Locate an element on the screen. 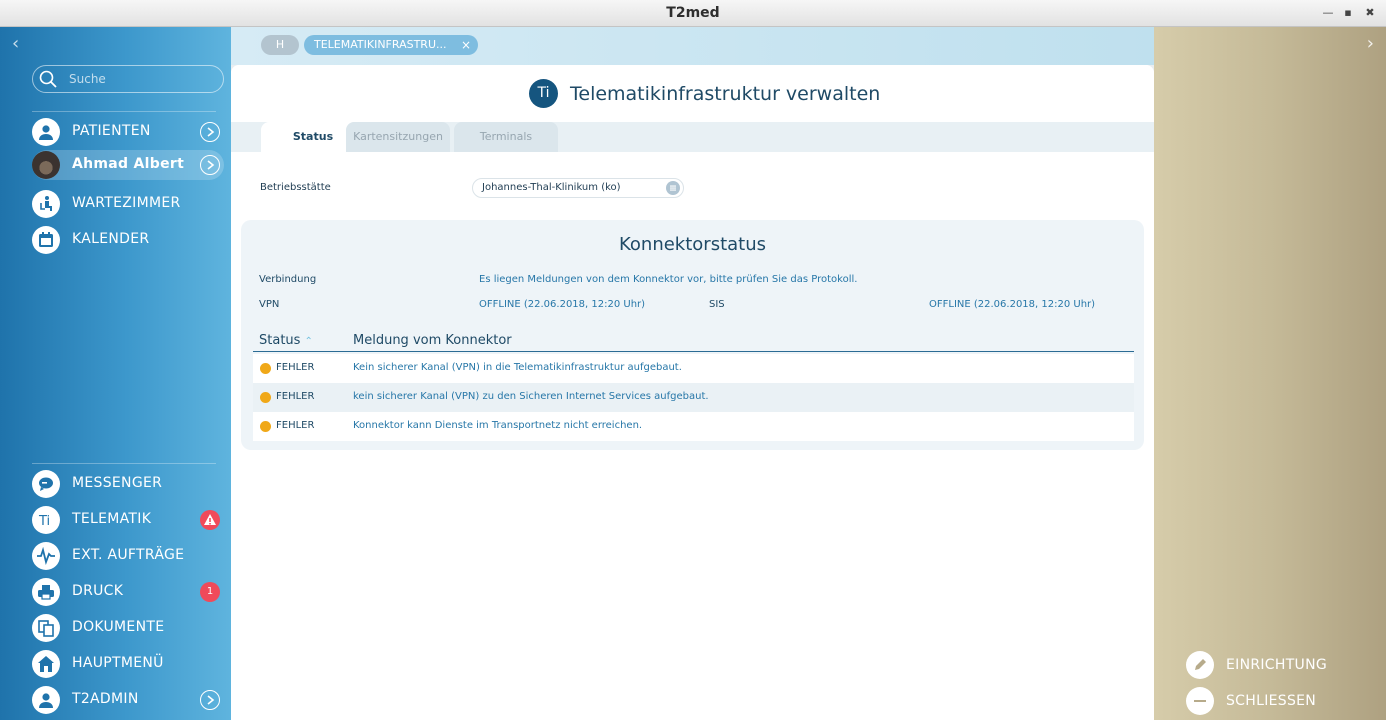  pencil-icon is located at coordinates (1200, 665).